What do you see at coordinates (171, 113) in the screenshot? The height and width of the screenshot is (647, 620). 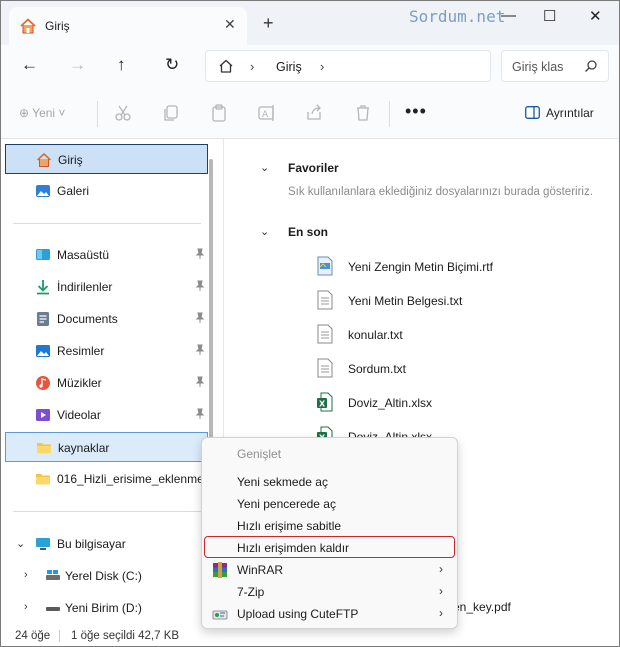 I see `copy-icon` at bounding box center [171, 113].